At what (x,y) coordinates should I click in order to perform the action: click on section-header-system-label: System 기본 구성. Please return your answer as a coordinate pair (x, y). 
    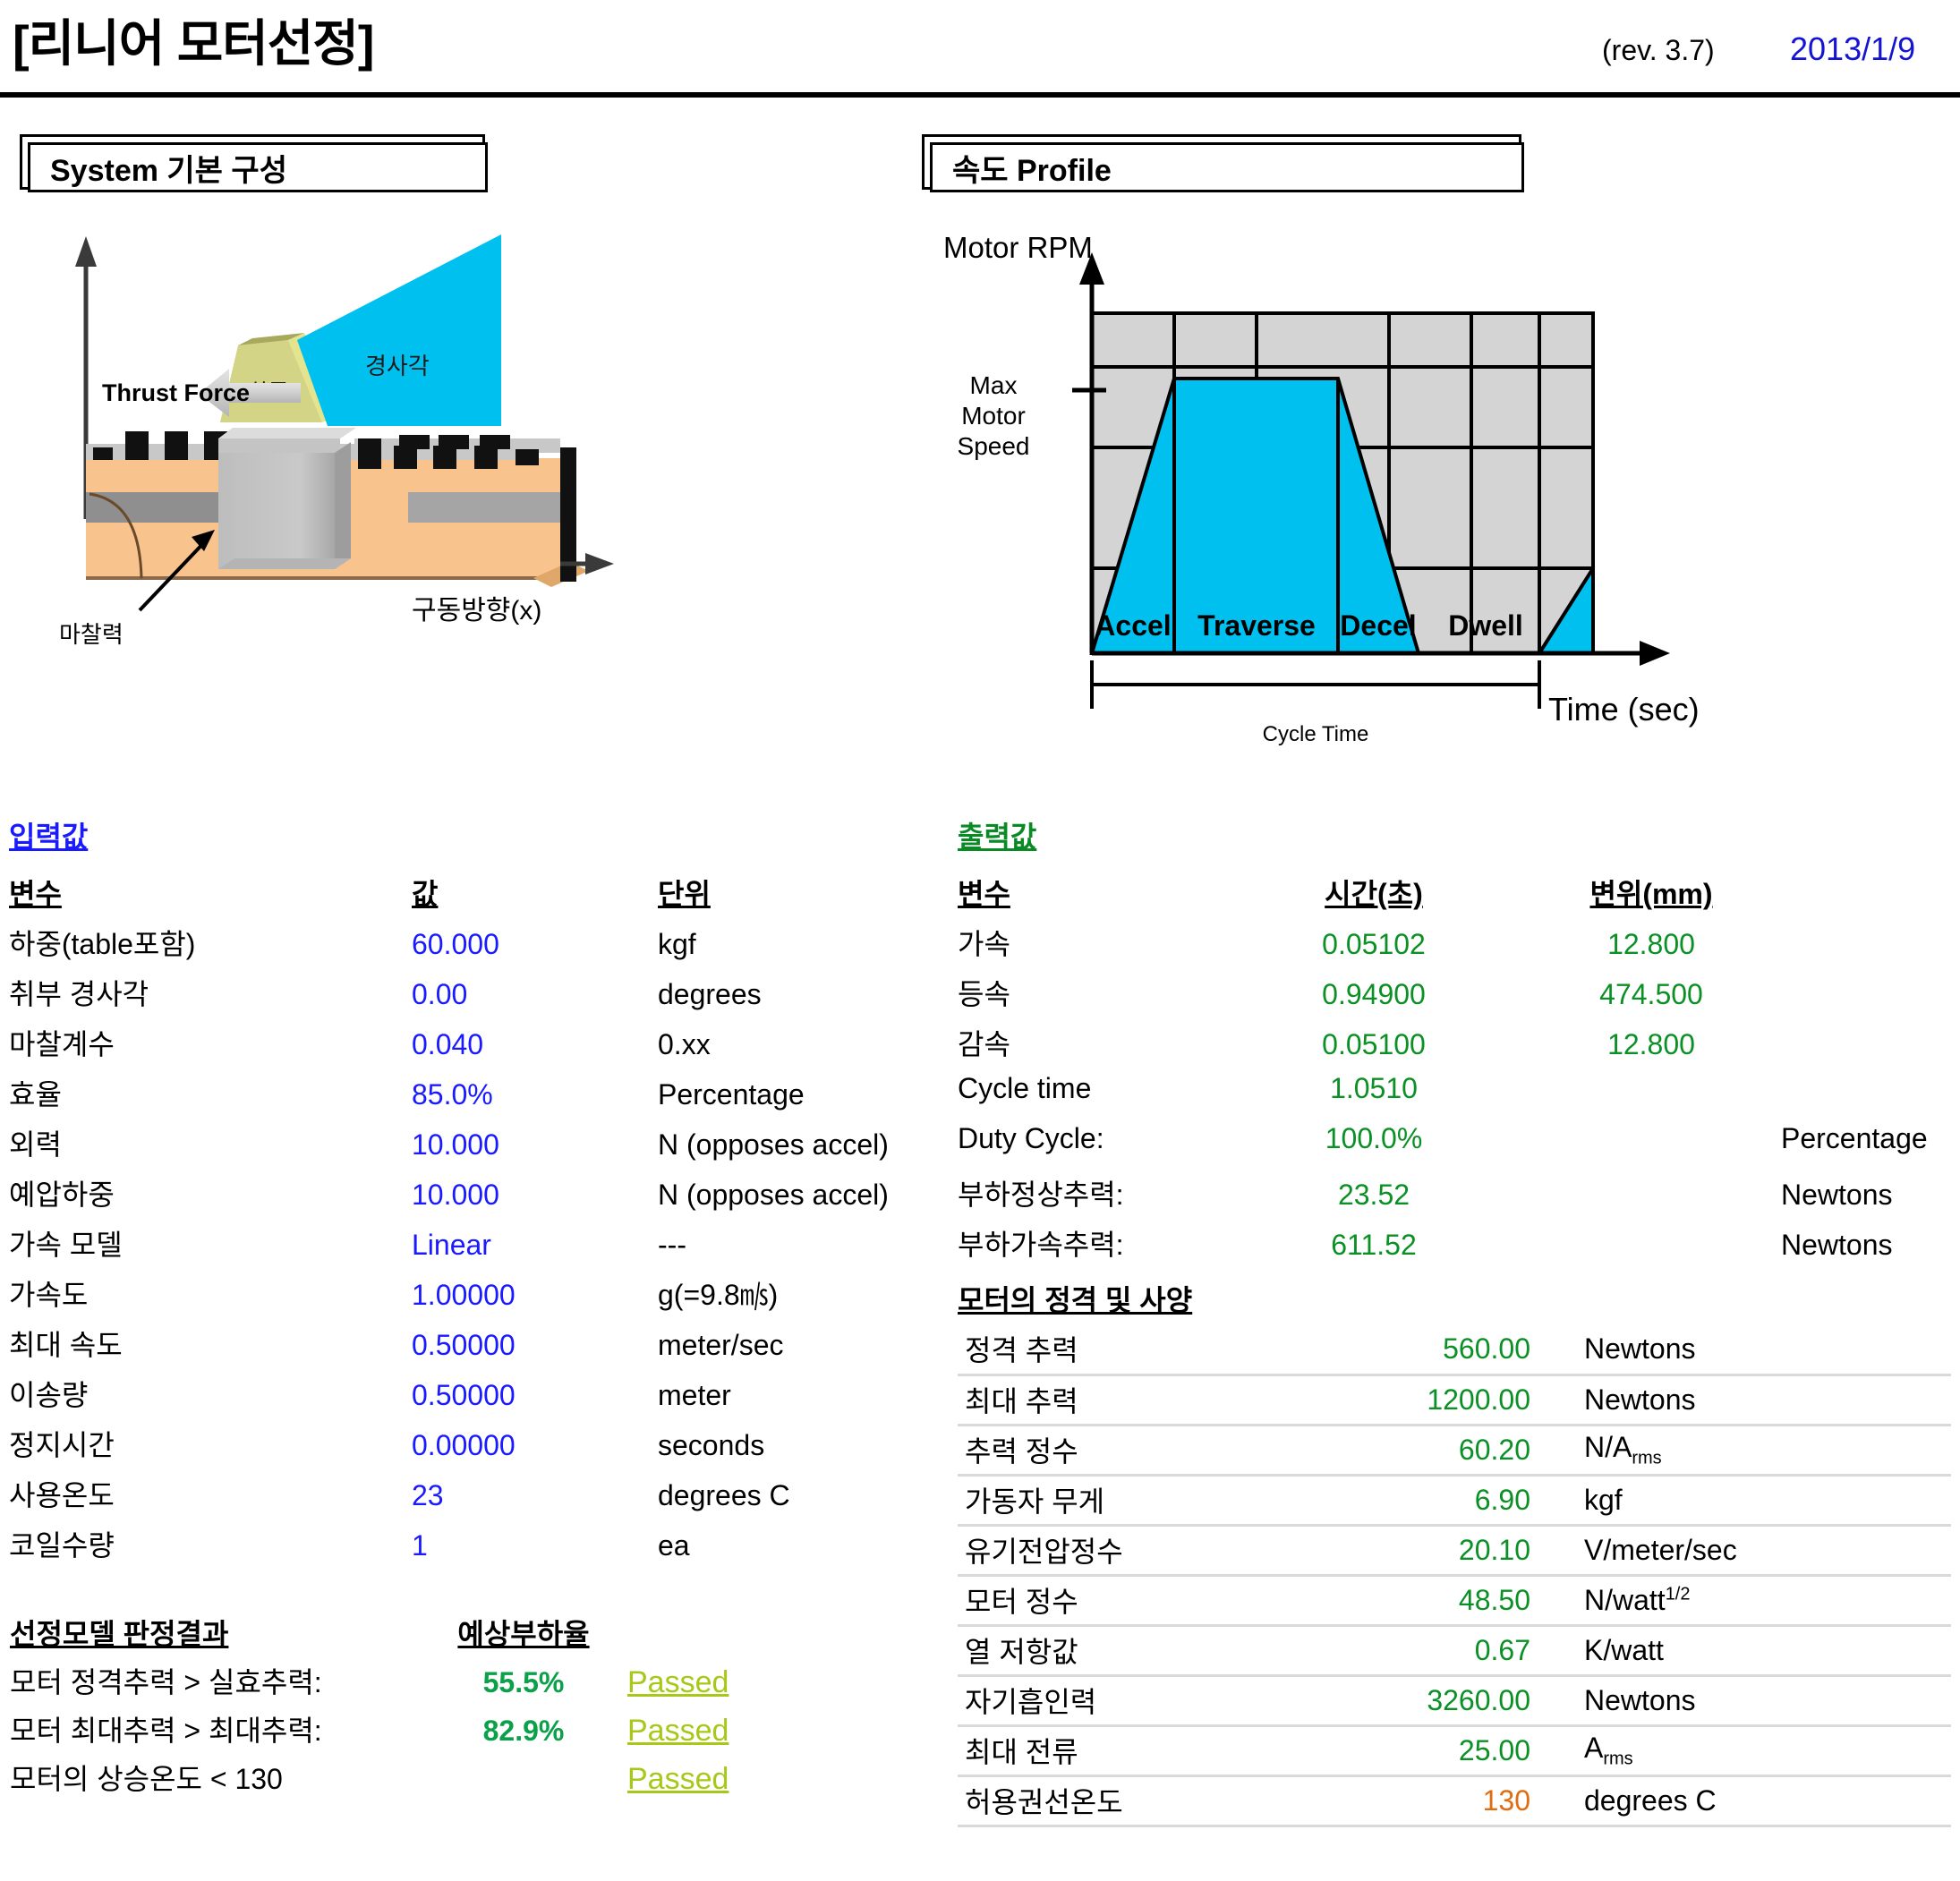
    Looking at the image, I should click on (168, 171).